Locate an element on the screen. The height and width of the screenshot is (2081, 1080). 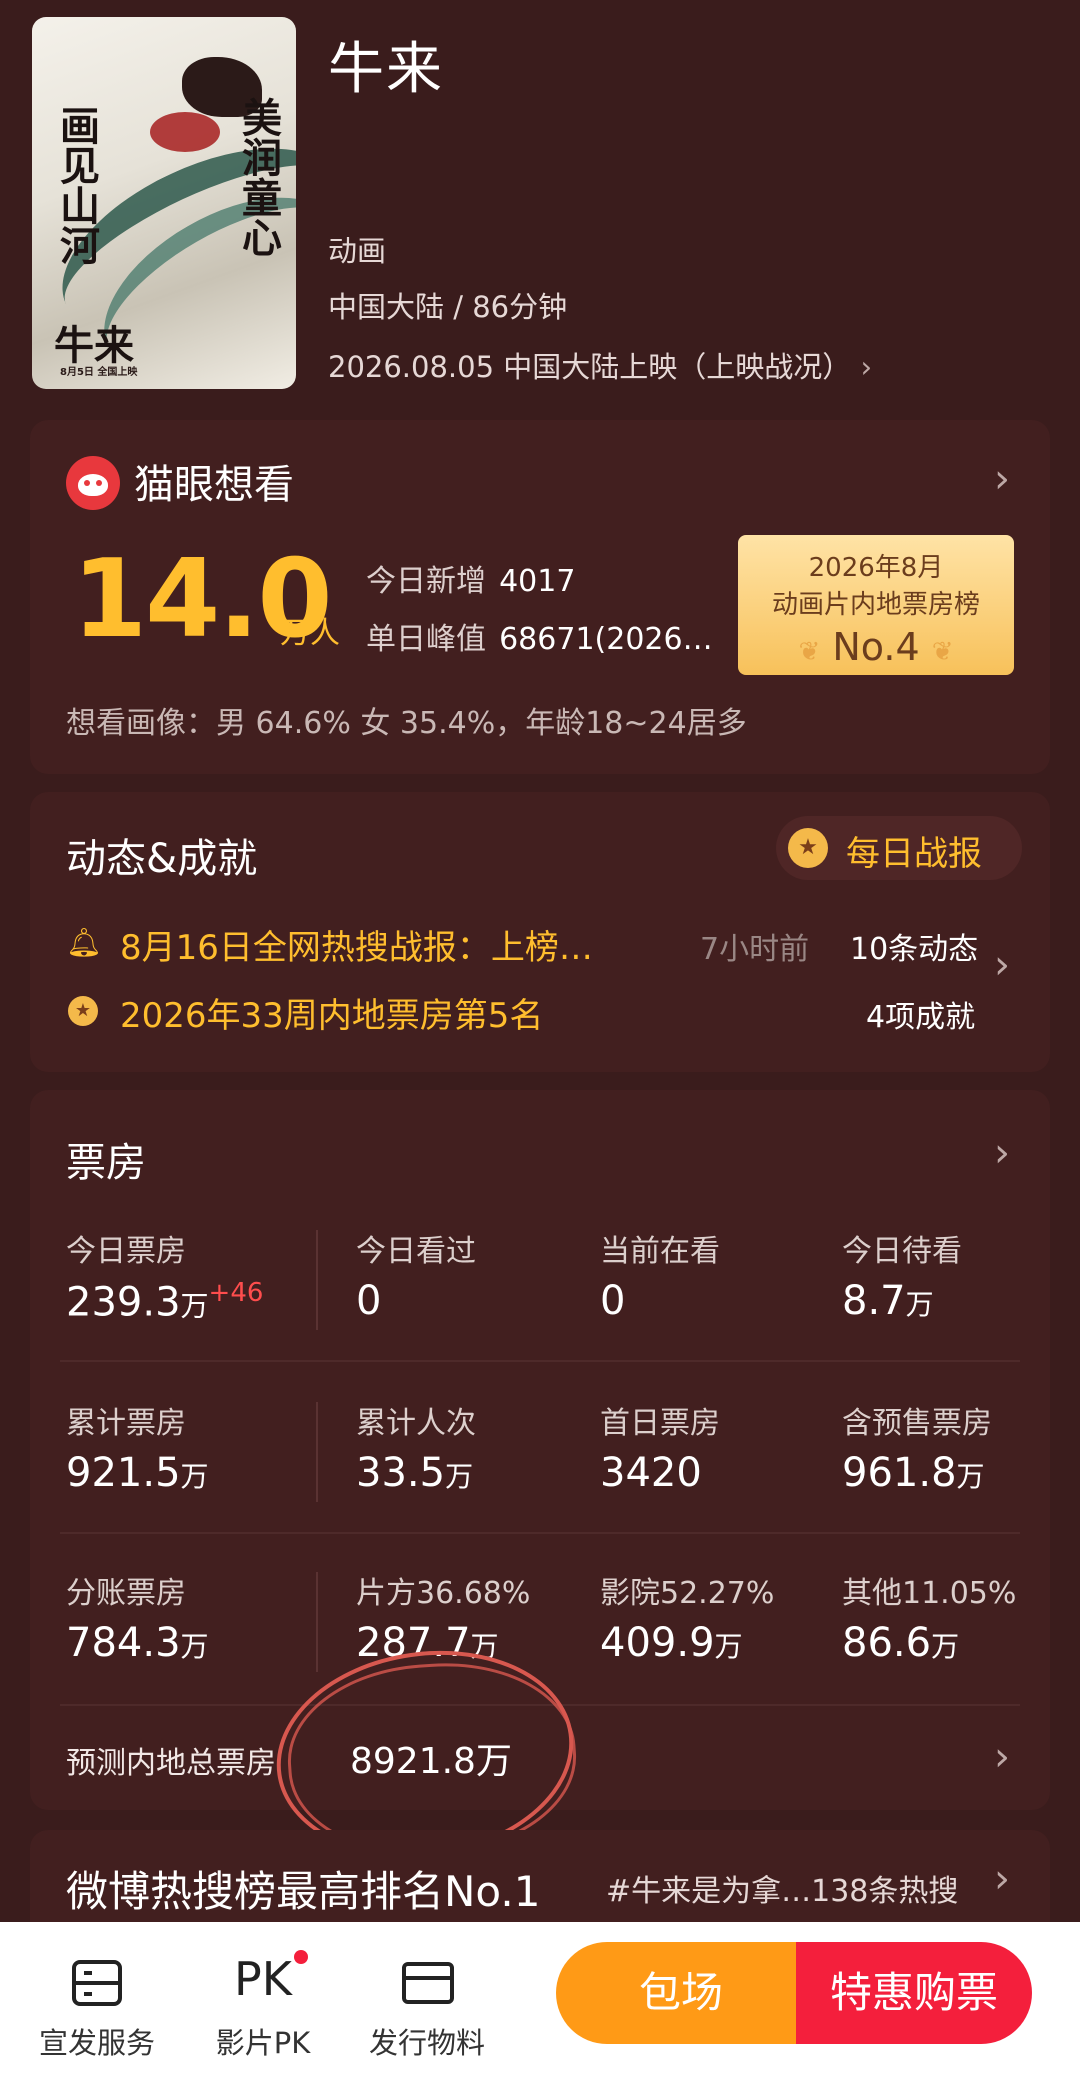
movie-title: 牛来 is located at coordinates (386, 69).